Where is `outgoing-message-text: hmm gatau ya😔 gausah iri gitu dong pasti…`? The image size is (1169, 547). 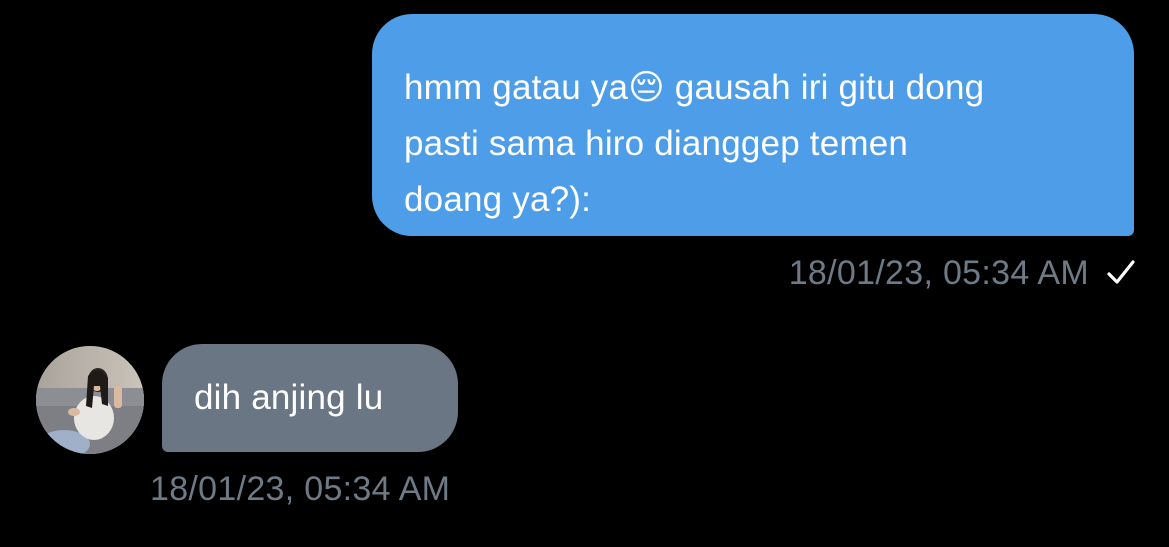
outgoing-message-text: hmm gatau ya😔 gausah iri gitu dong pasti… is located at coordinates (694, 143).